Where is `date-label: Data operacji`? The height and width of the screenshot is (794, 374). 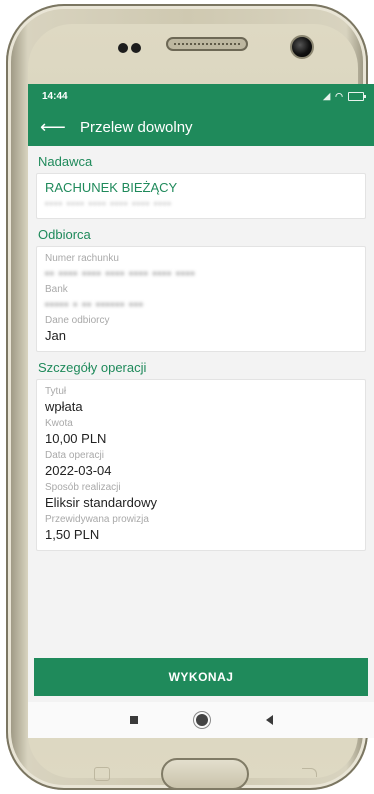 date-label: Data operacji is located at coordinates (74, 455).